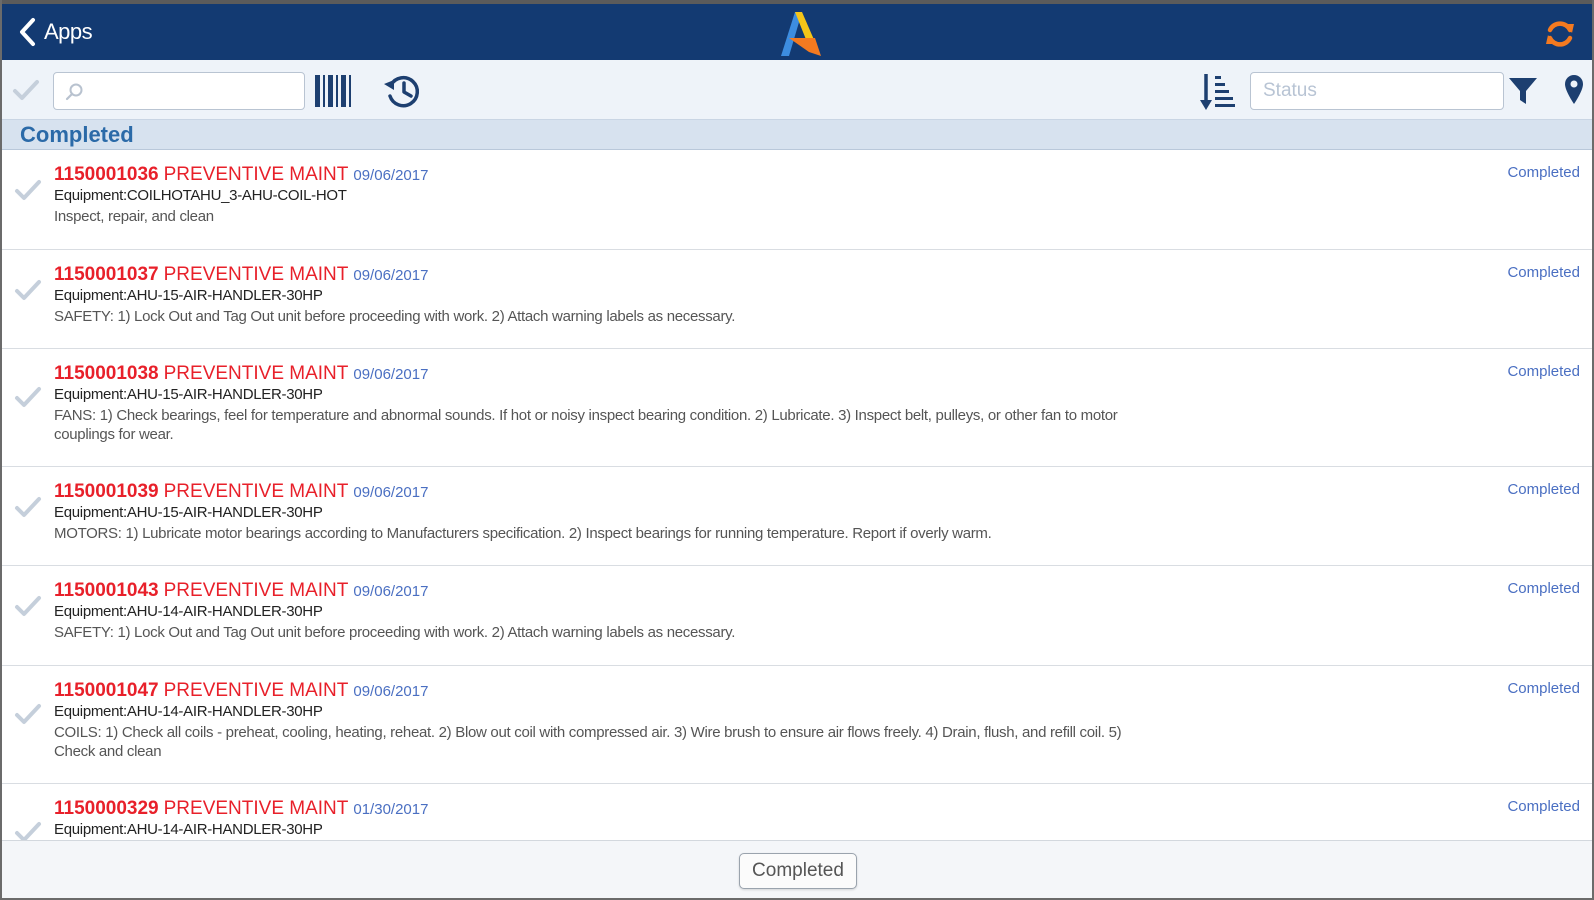  I want to click on work-order-number: 1150001038, so click(106, 373).